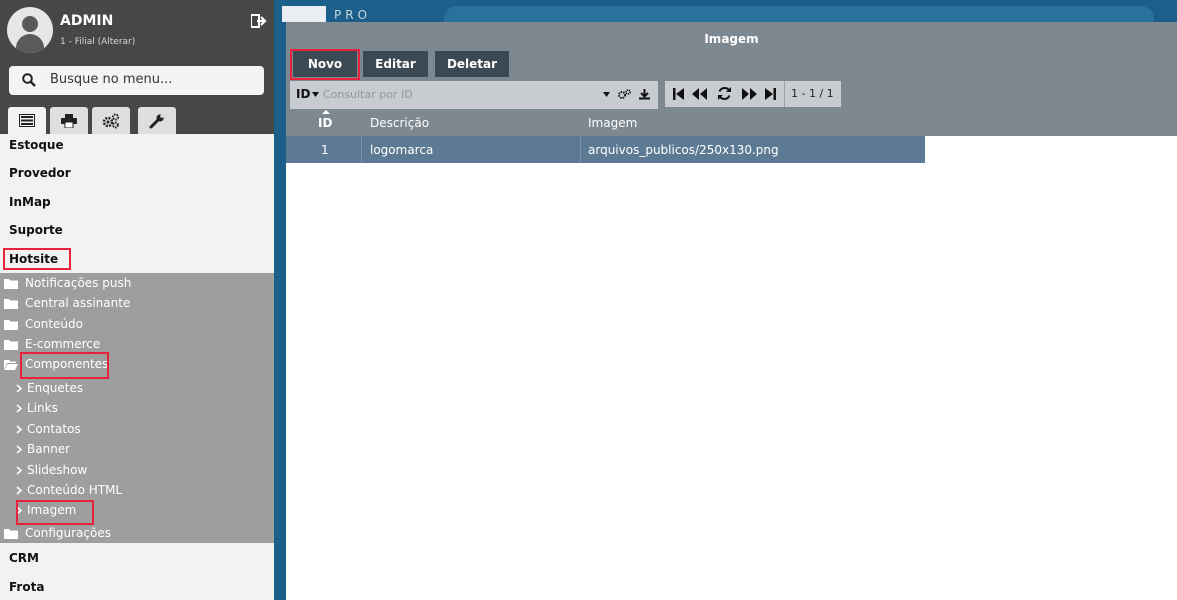 Image resolution: width=1177 pixels, height=600 pixels. Describe the element at coordinates (54, 324) in the screenshot. I see `menu-label: Conteúdo` at that location.